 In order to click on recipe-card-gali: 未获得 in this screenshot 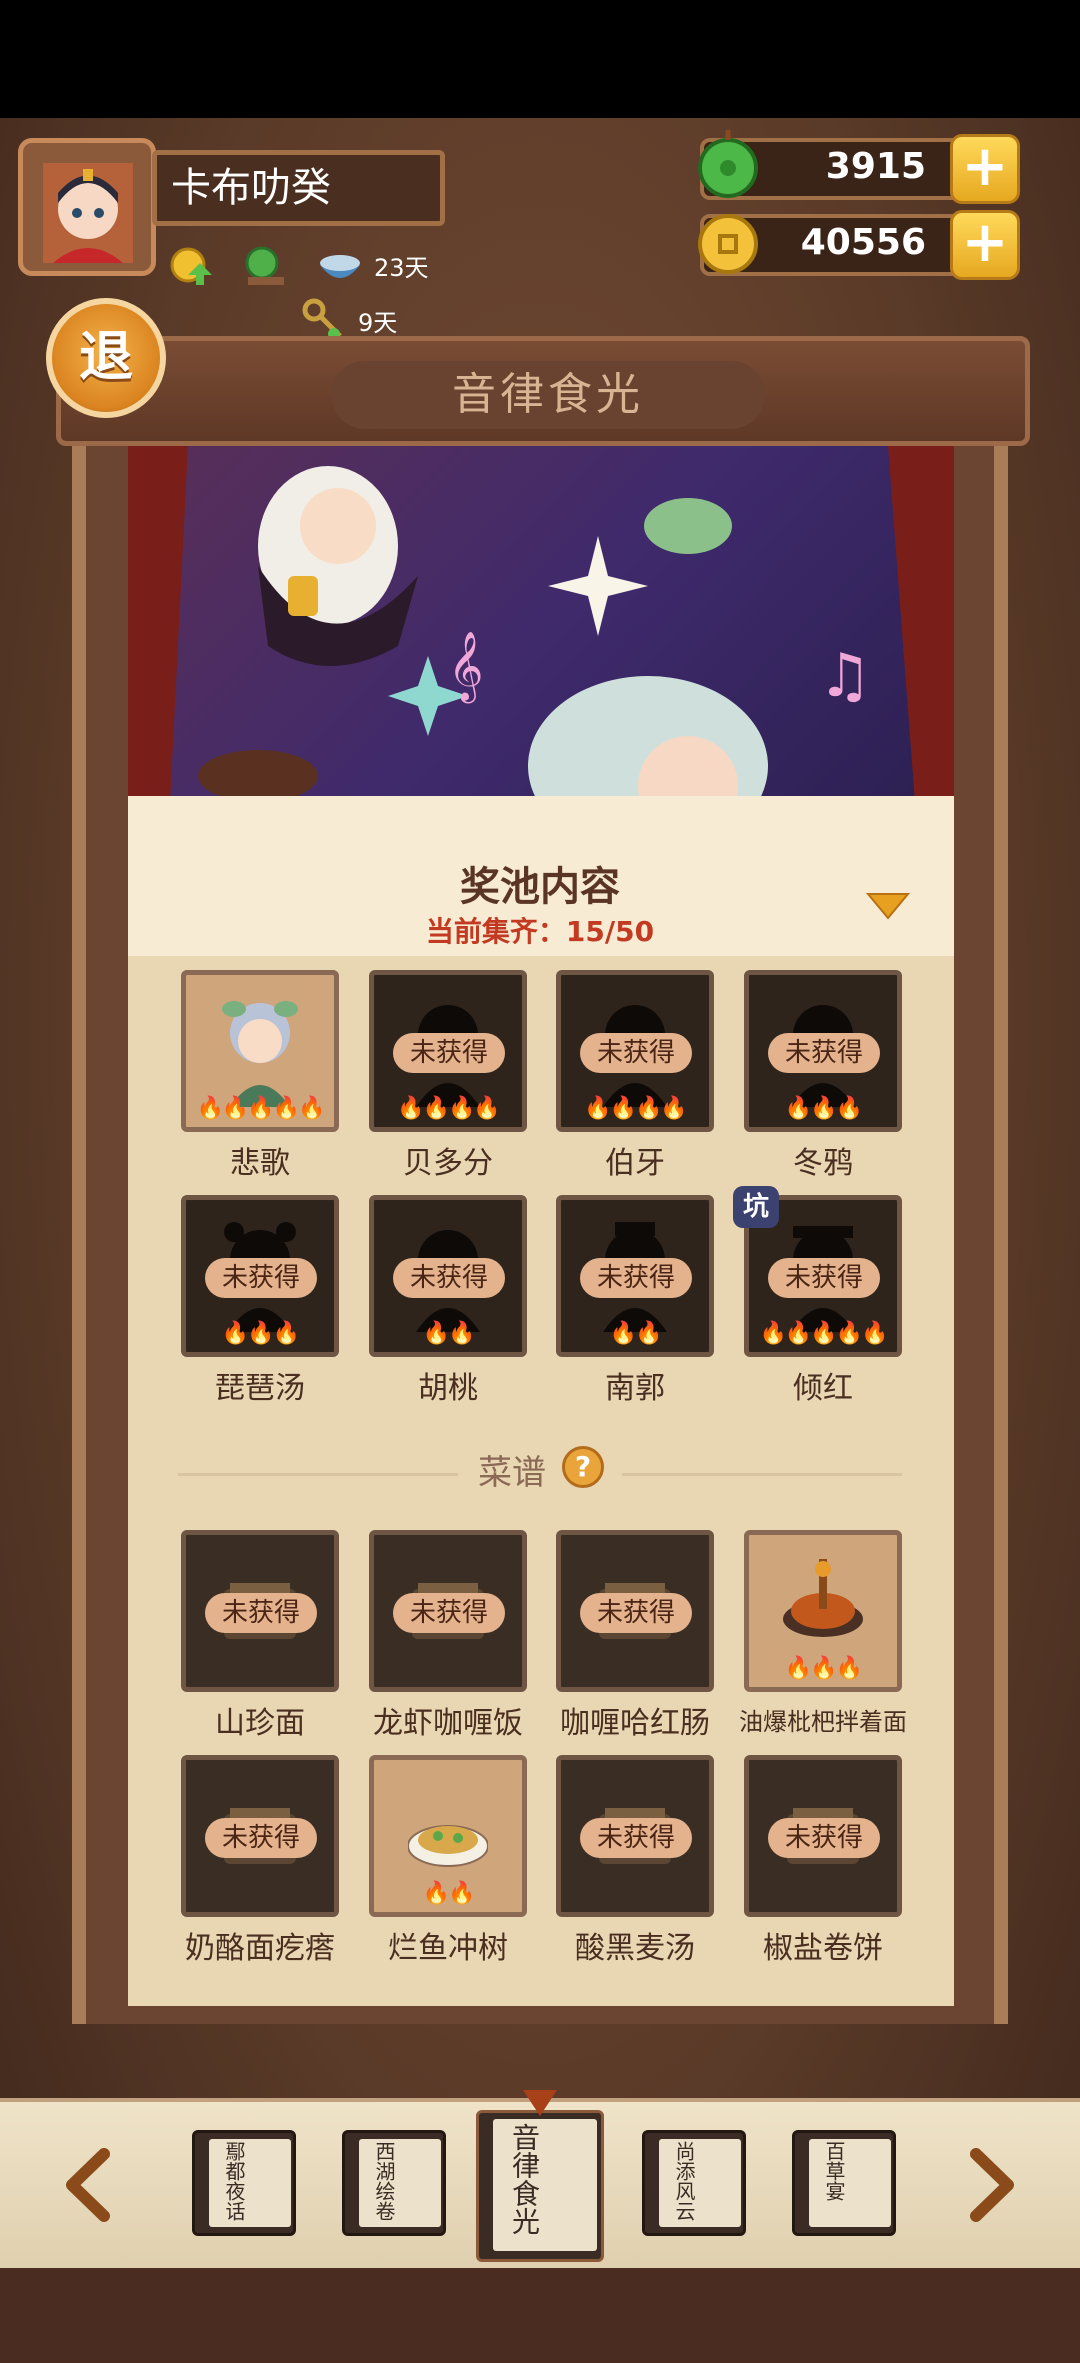, I will do `click(635, 1611)`.